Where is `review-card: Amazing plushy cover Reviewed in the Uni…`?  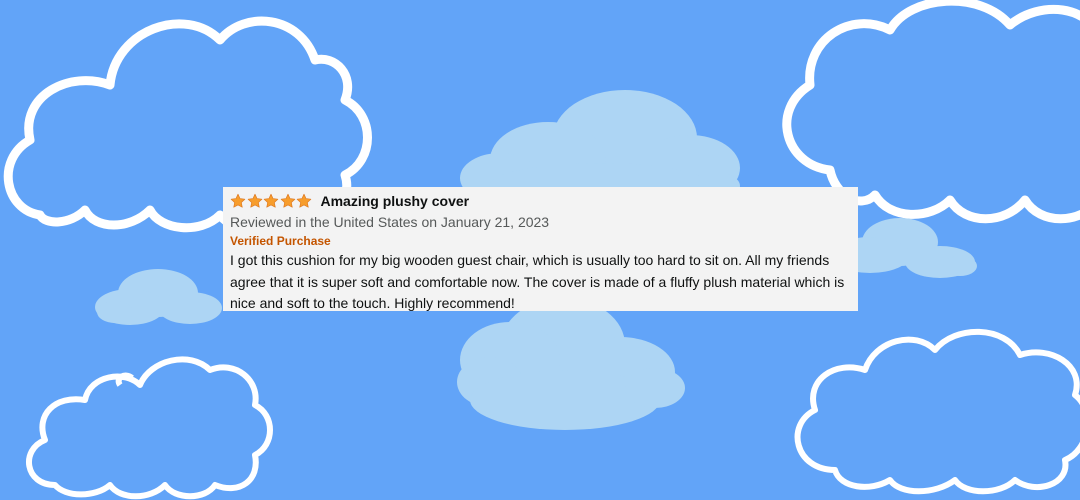
review-card: Amazing plushy cover Reviewed in the Uni… is located at coordinates (540, 249).